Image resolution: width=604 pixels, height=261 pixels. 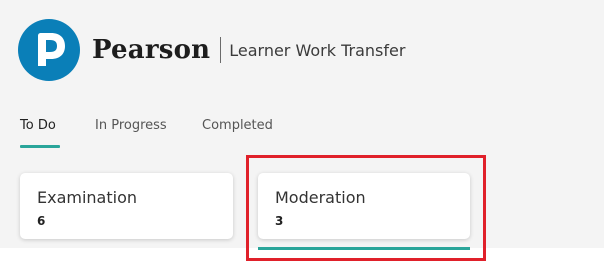 I want to click on header-divider, so click(x=221, y=50).